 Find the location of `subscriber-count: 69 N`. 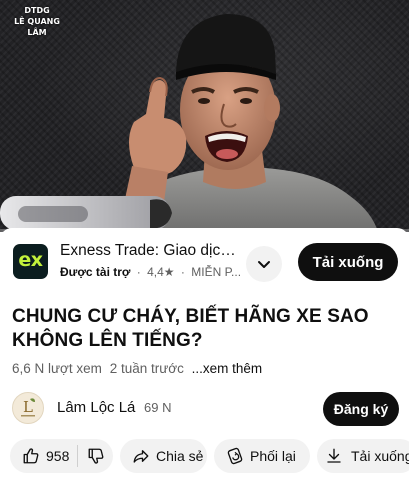

subscriber-count: 69 N is located at coordinates (158, 407).